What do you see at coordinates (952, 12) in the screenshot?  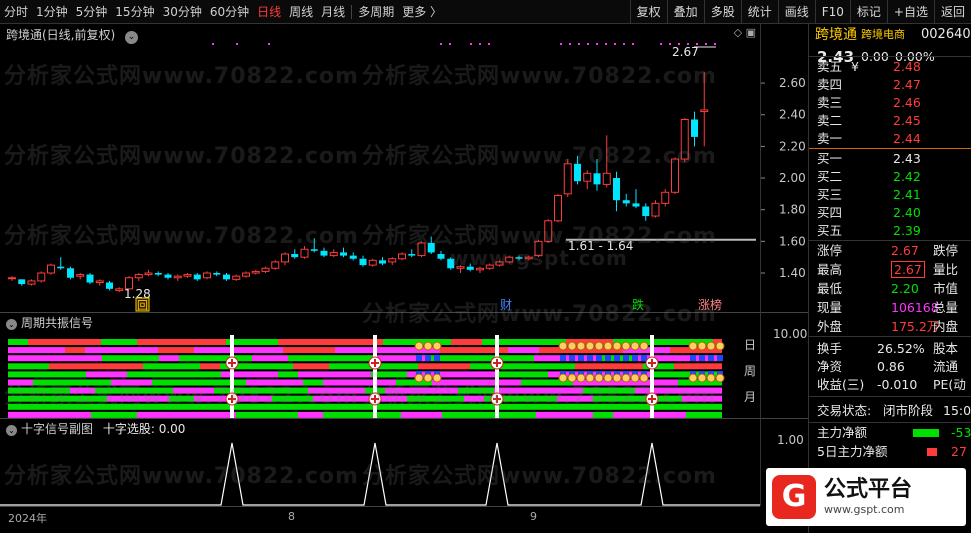 I see `toolbar-button-8: 返回` at bounding box center [952, 12].